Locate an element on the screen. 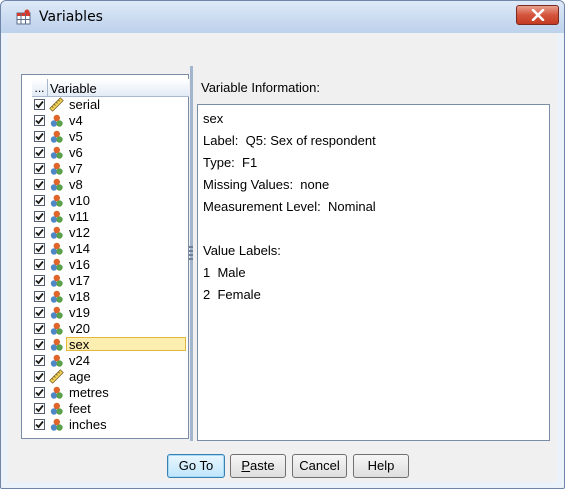 Image resolution: width=565 pixels, height=489 pixels. variable-row: v24 is located at coordinates (110, 360).